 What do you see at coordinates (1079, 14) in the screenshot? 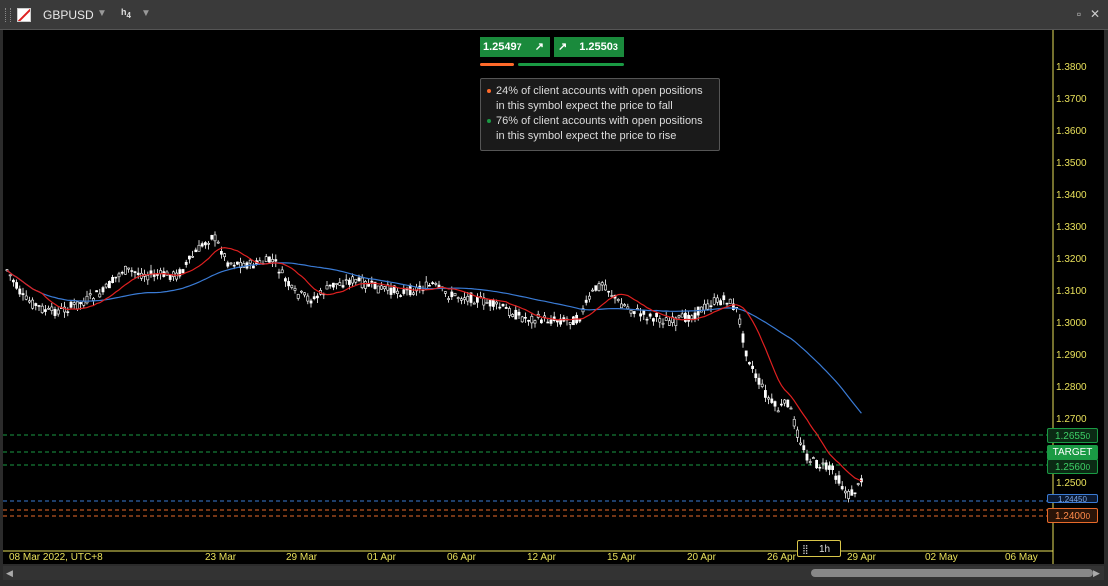
I see `maximize-icon: ▫` at bounding box center [1079, 14].